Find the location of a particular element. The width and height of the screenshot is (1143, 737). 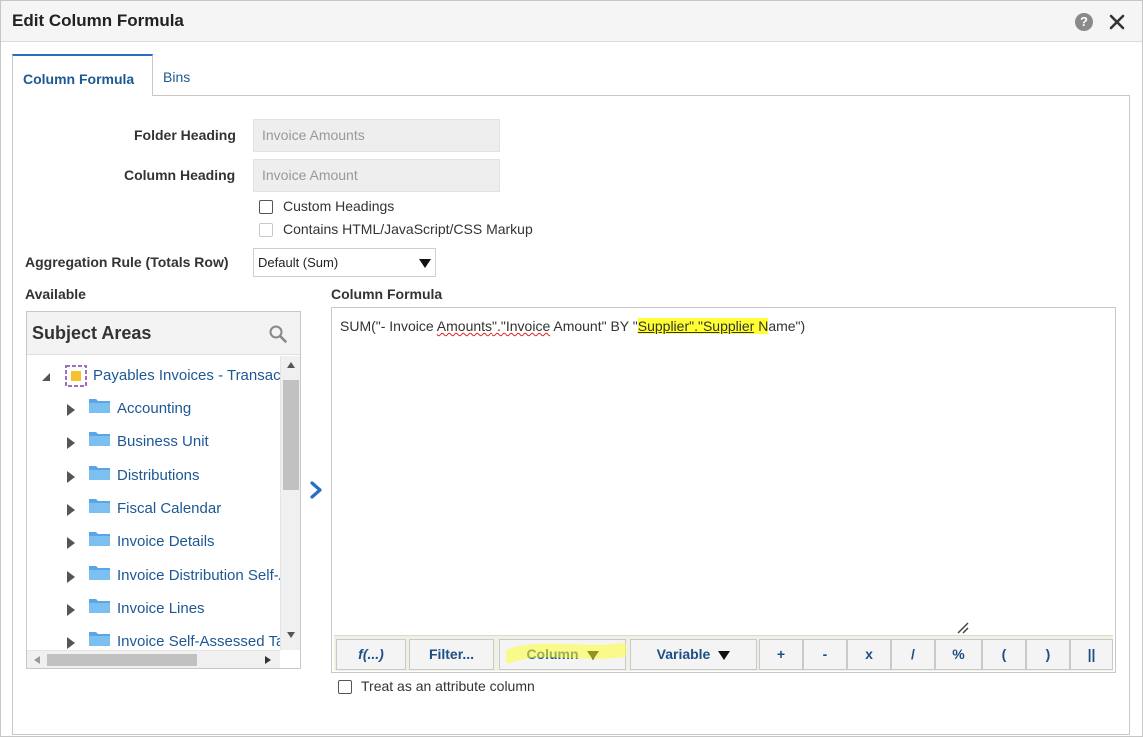

tab-bins: Bins is located at coordinates (176, 75).